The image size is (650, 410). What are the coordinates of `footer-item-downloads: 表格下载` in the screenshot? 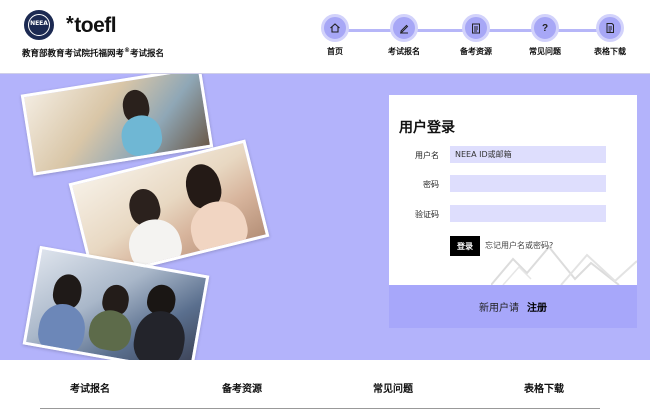 It's located at (544, 387).